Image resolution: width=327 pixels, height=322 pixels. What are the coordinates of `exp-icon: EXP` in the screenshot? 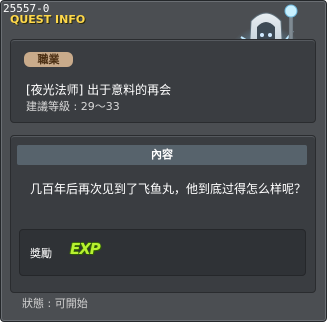 It's located at (85, 249).